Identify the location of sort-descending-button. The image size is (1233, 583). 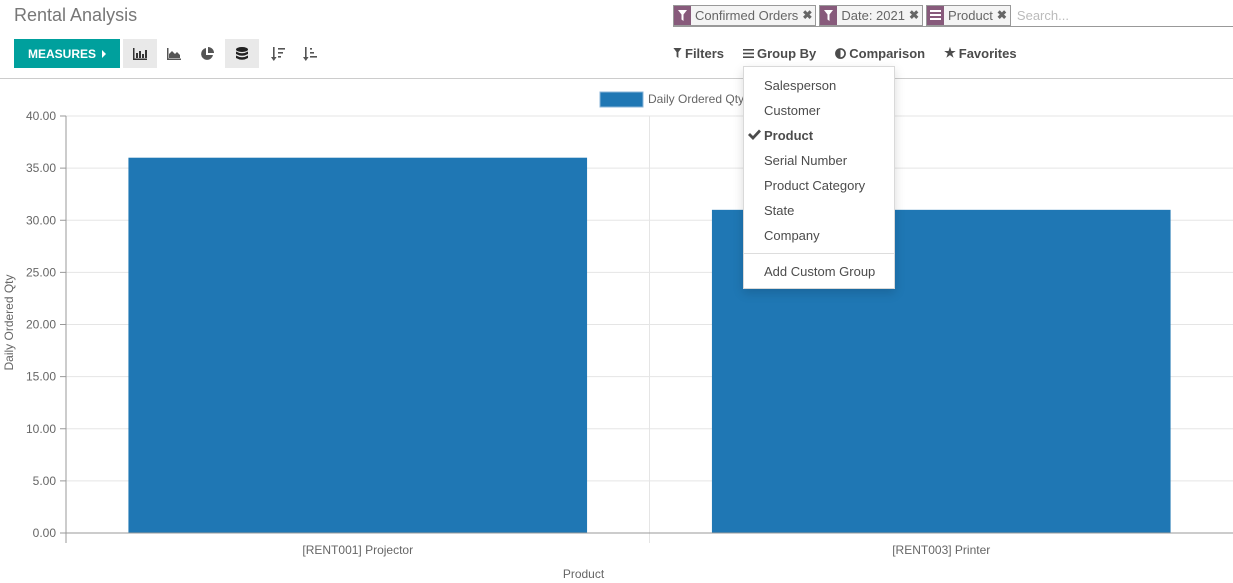
(278, 53).